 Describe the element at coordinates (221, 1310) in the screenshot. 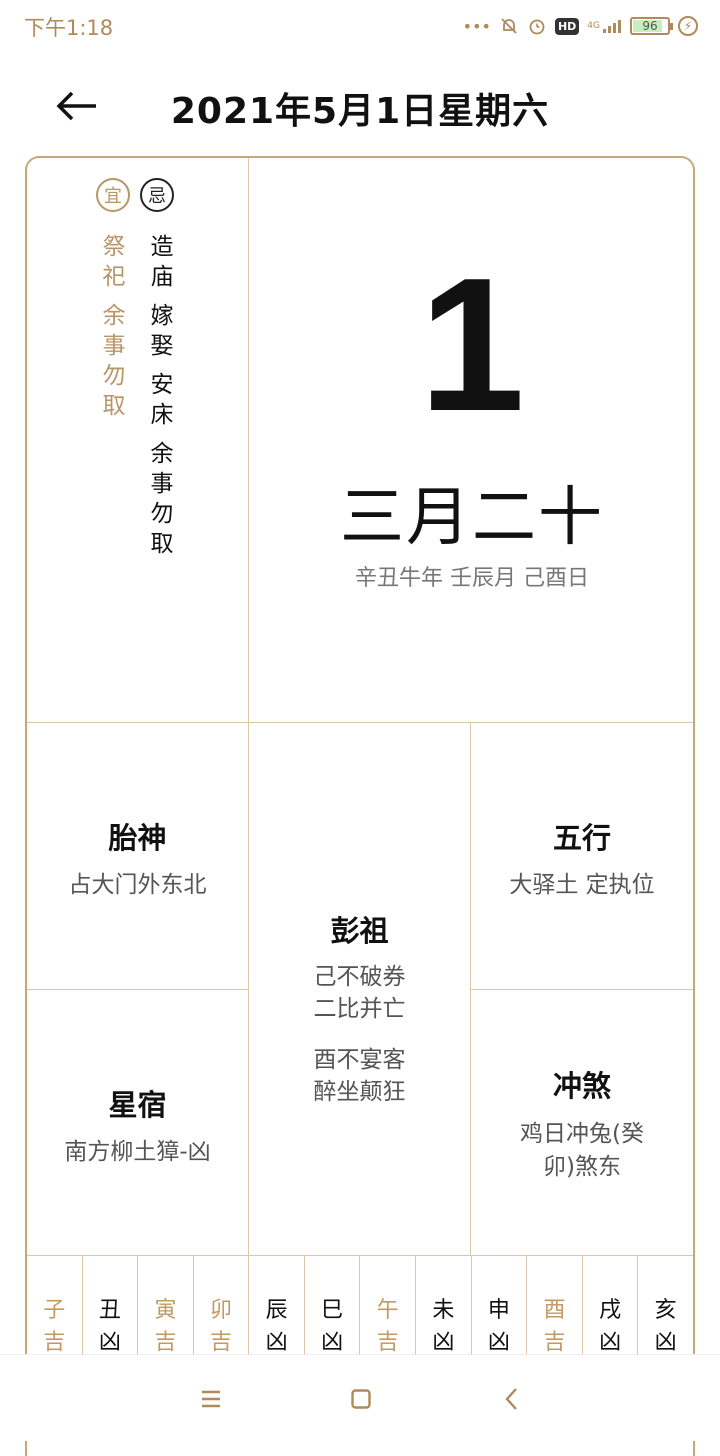

I see `hour-zhi: 卯` at that location.